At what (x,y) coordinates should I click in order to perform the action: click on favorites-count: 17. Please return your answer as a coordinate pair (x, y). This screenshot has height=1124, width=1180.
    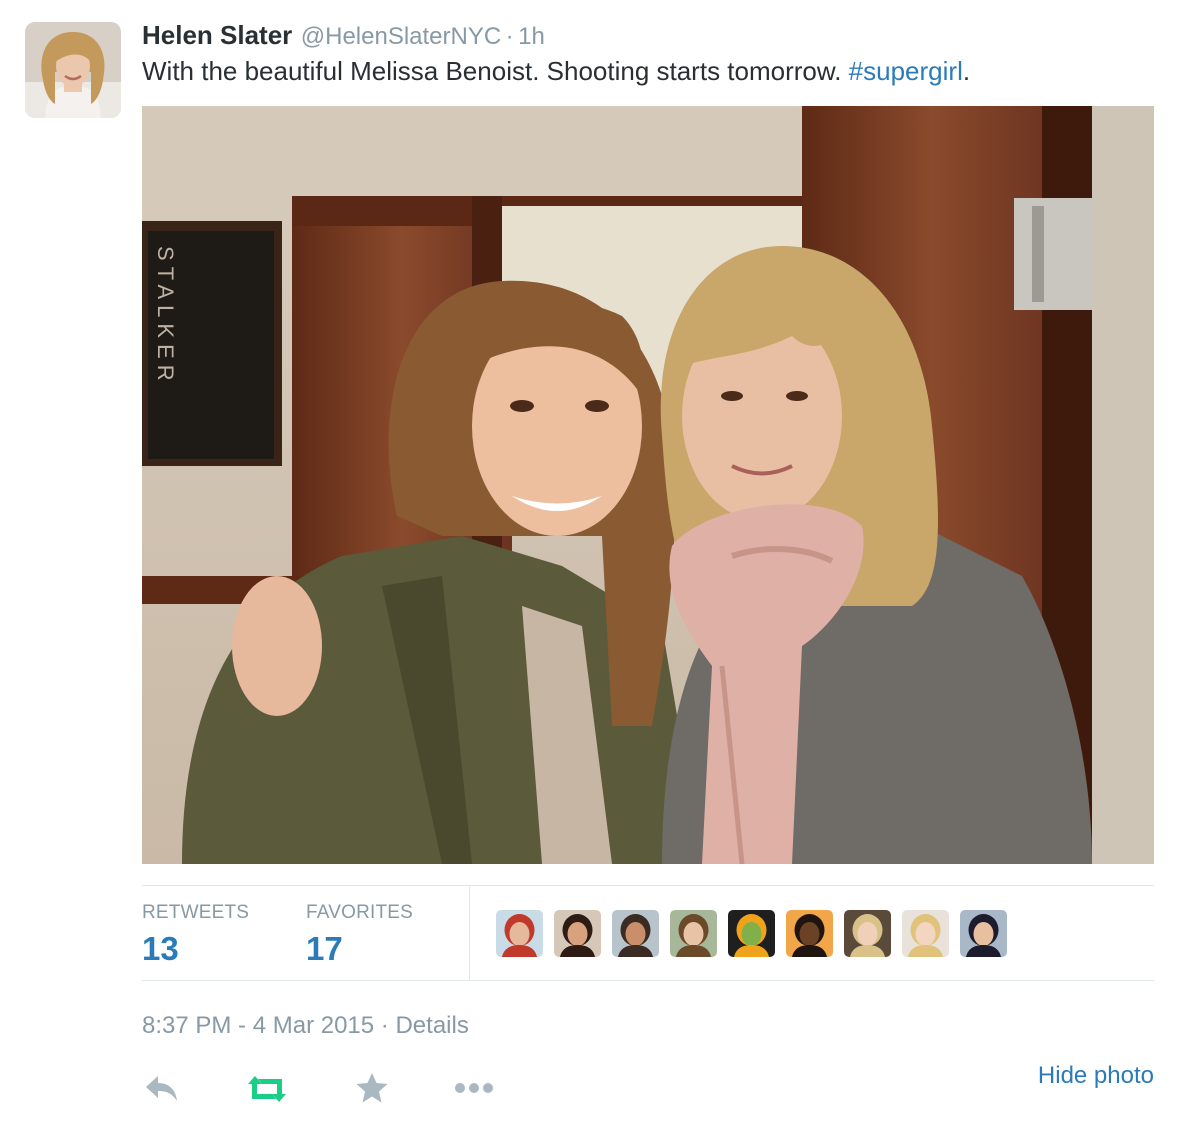
    Looking at the image, I should click on (324, 948).